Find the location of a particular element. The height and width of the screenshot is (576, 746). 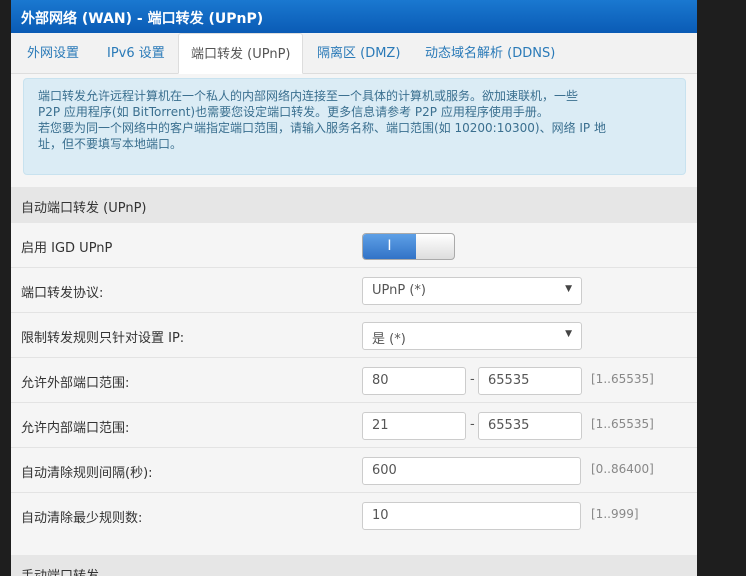

row-protocol: 端口转发协议: UPnP (*) ▼ is located at coordinates (354, 290).